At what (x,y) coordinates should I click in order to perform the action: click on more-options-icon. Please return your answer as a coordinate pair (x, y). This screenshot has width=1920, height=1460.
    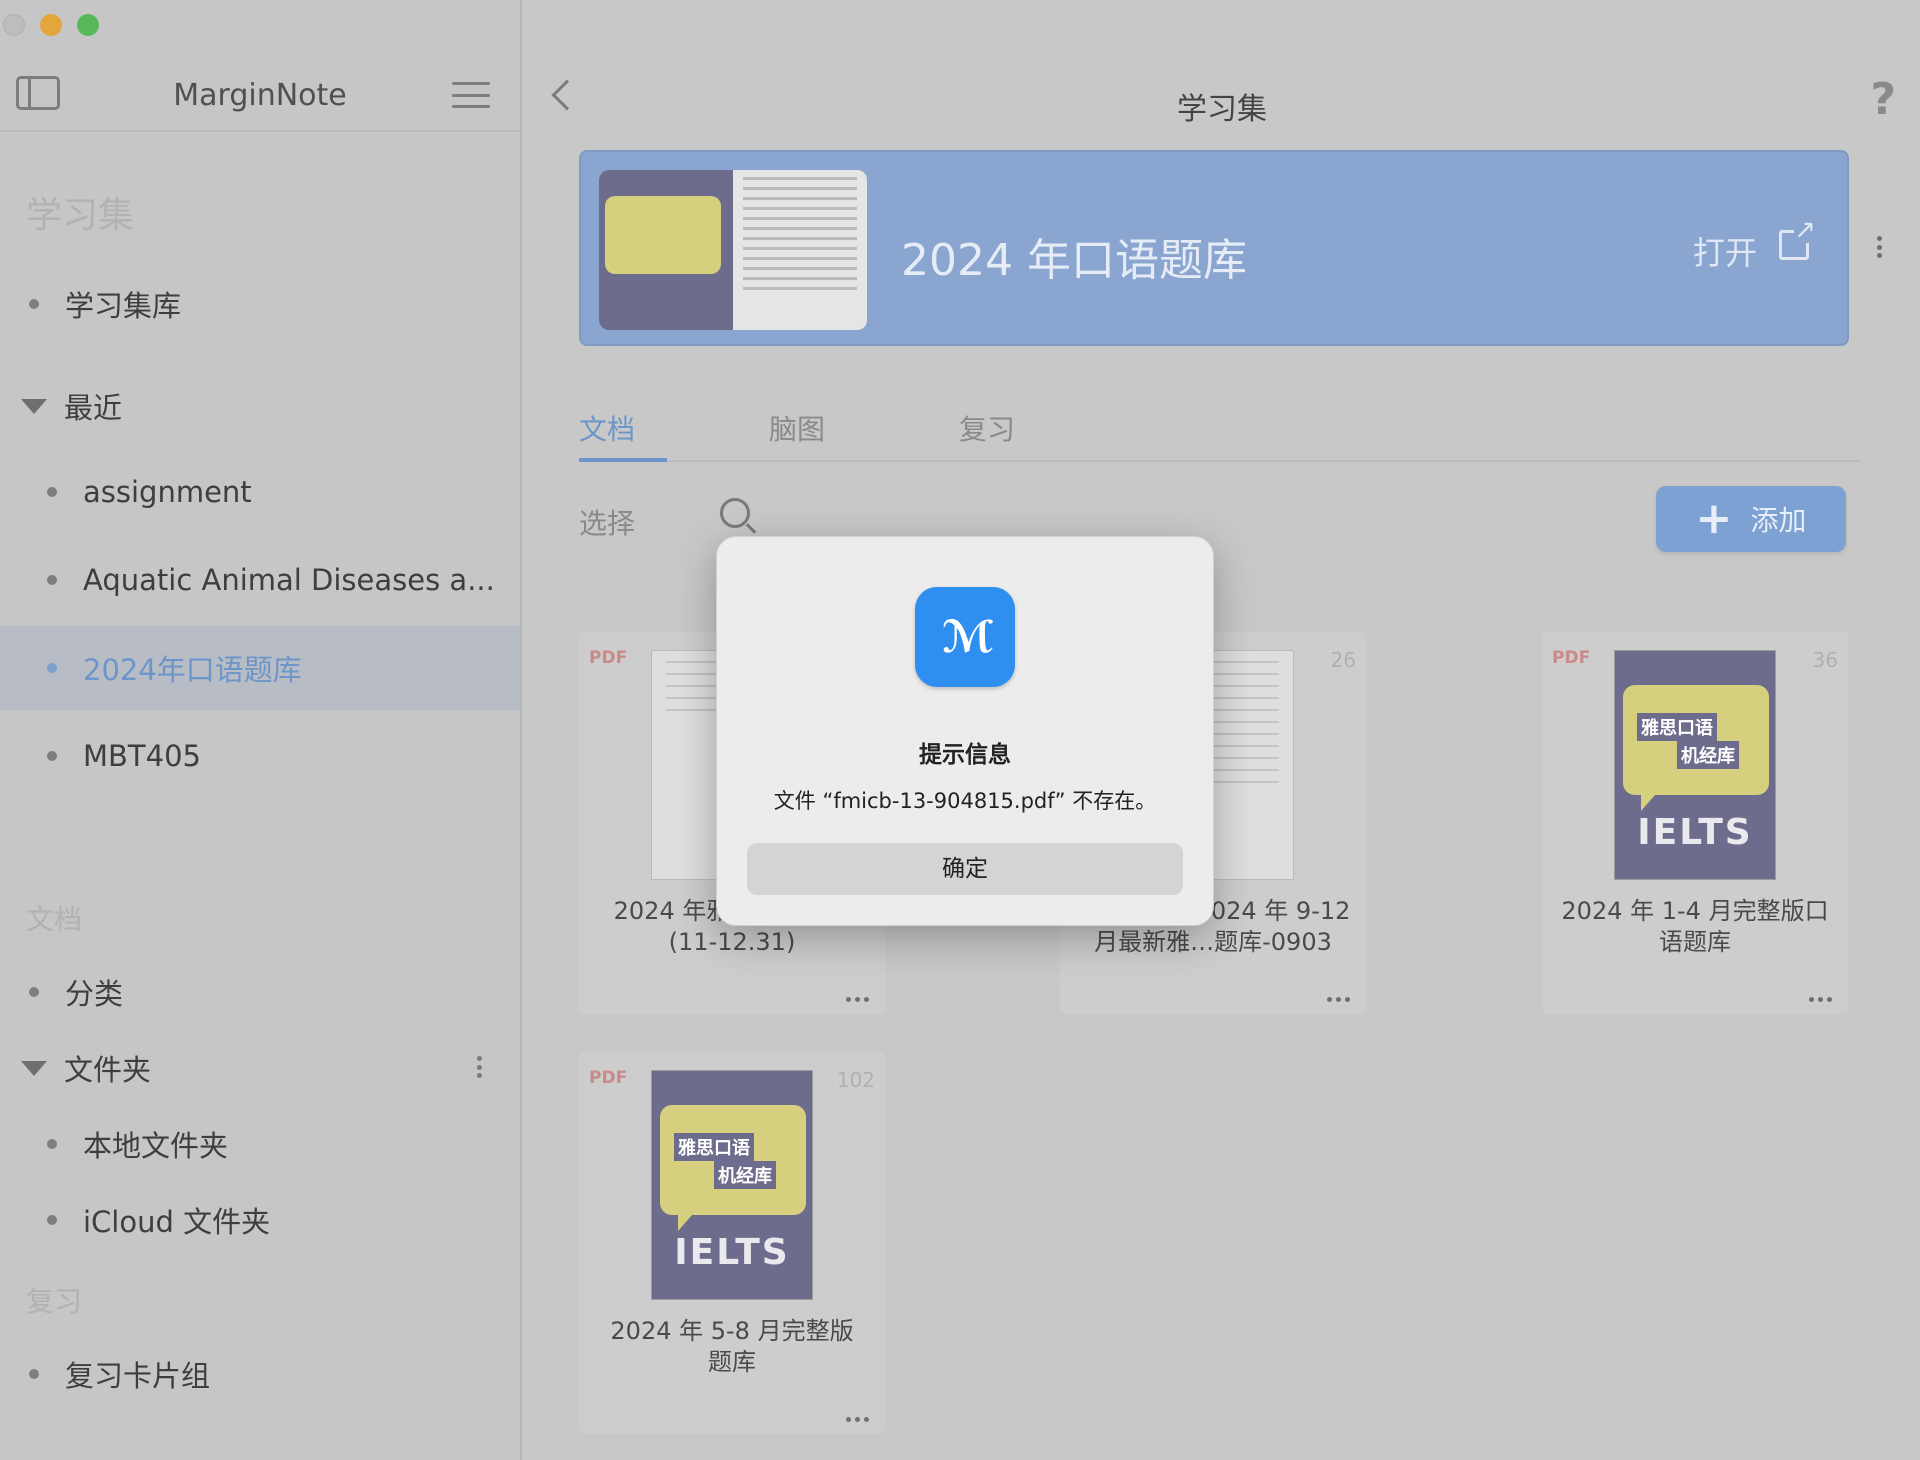
    Looking at the image, I should click on (479, 1067).